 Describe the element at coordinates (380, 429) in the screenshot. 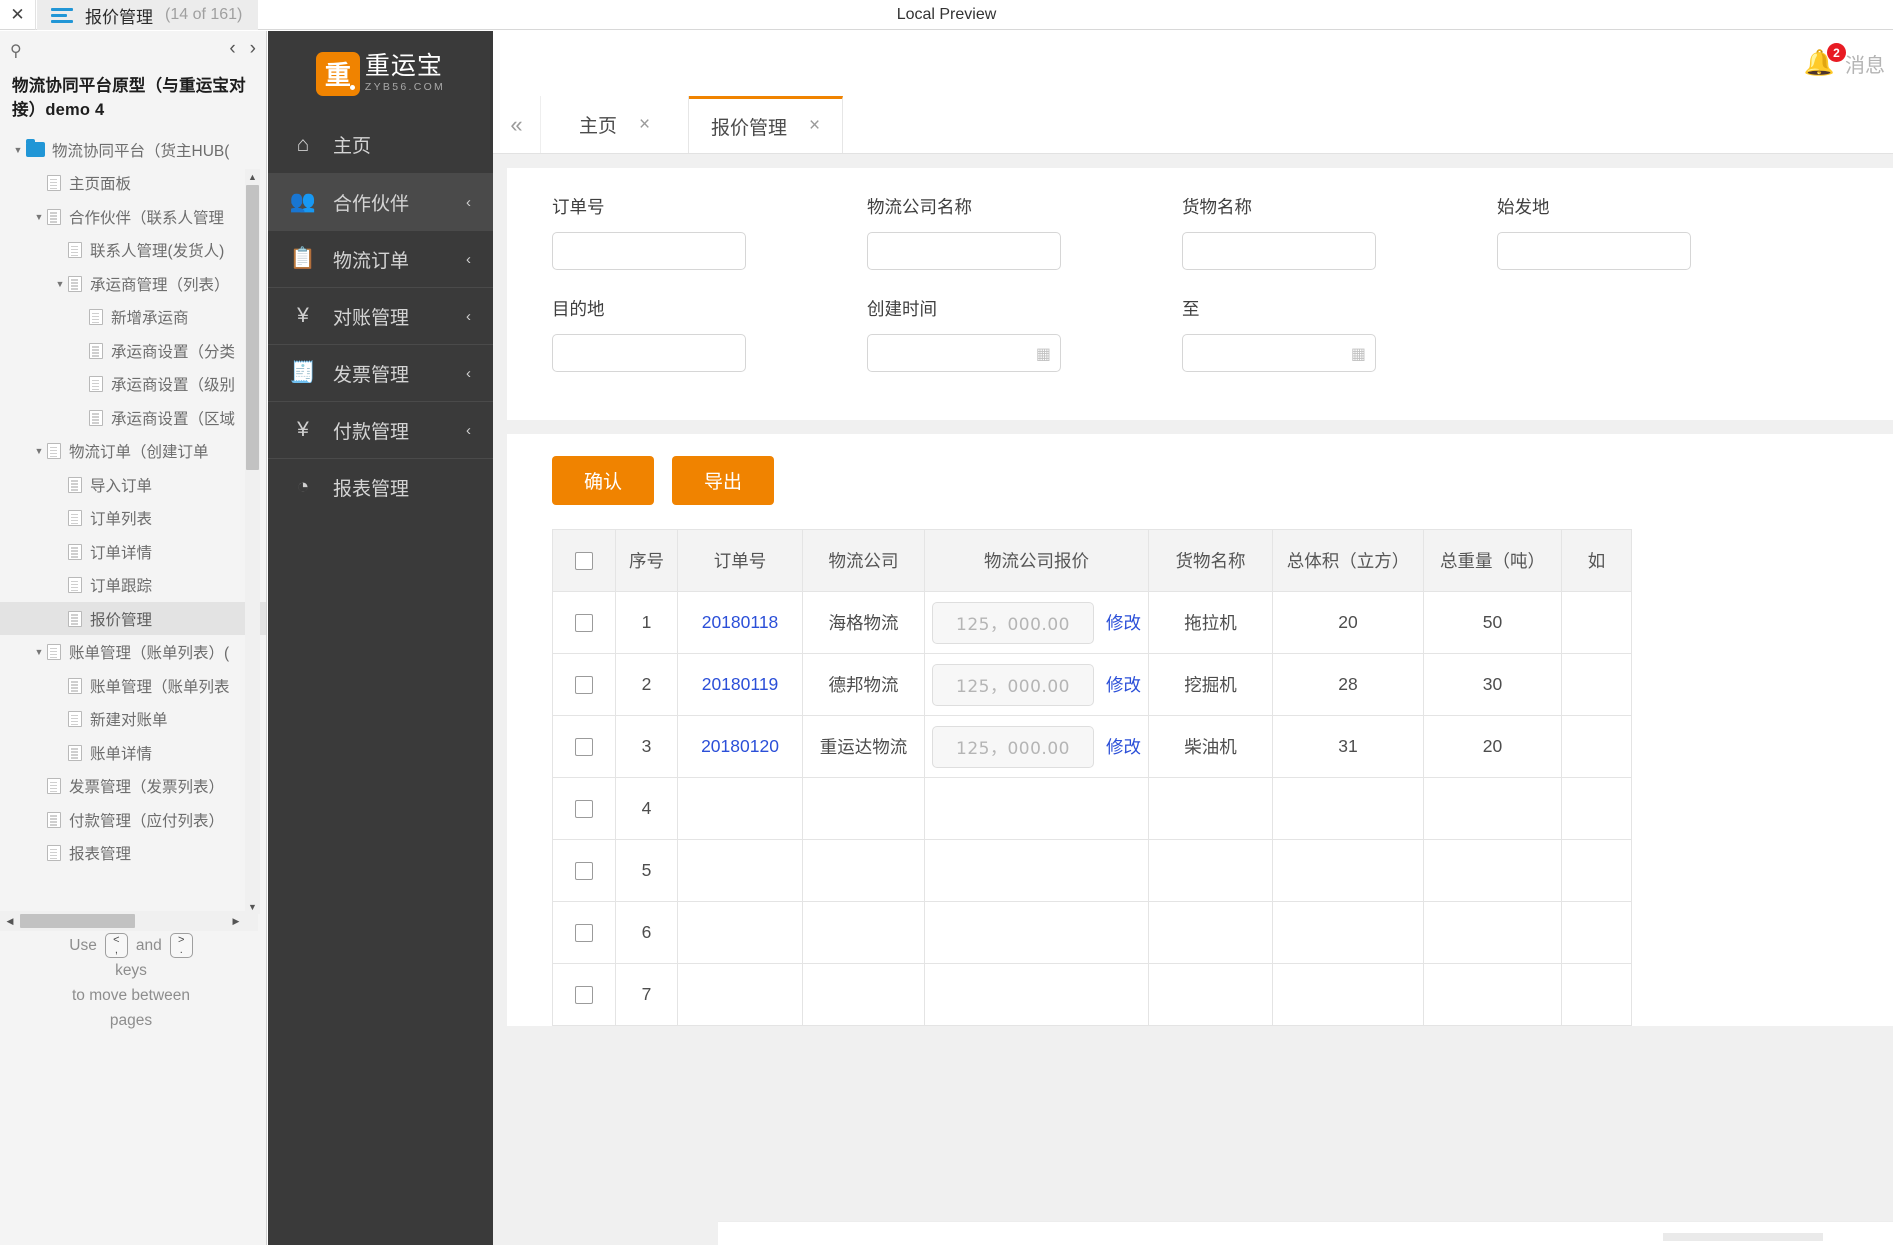

I see `sidebar-item-6: ¥ 付款管理 ‹` at that location.